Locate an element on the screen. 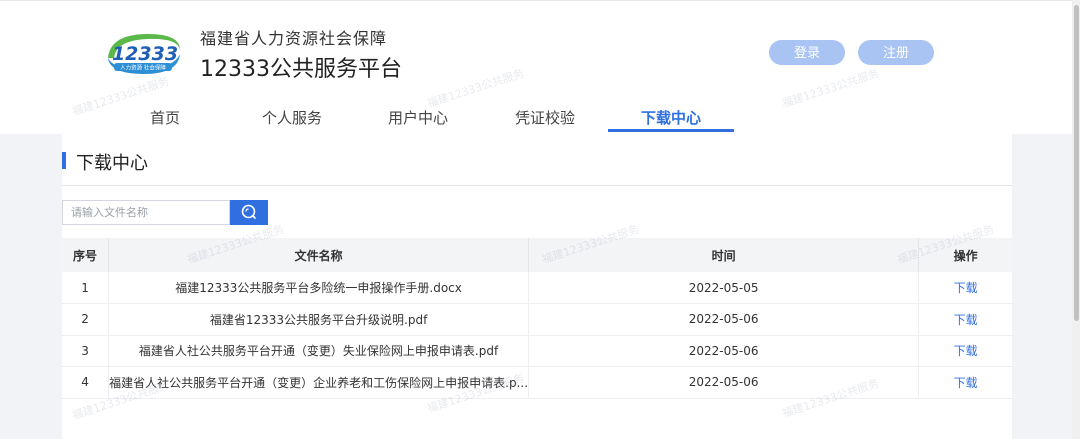  nav-credential-check: 凭证校验 is located at coordinates (545, 121).